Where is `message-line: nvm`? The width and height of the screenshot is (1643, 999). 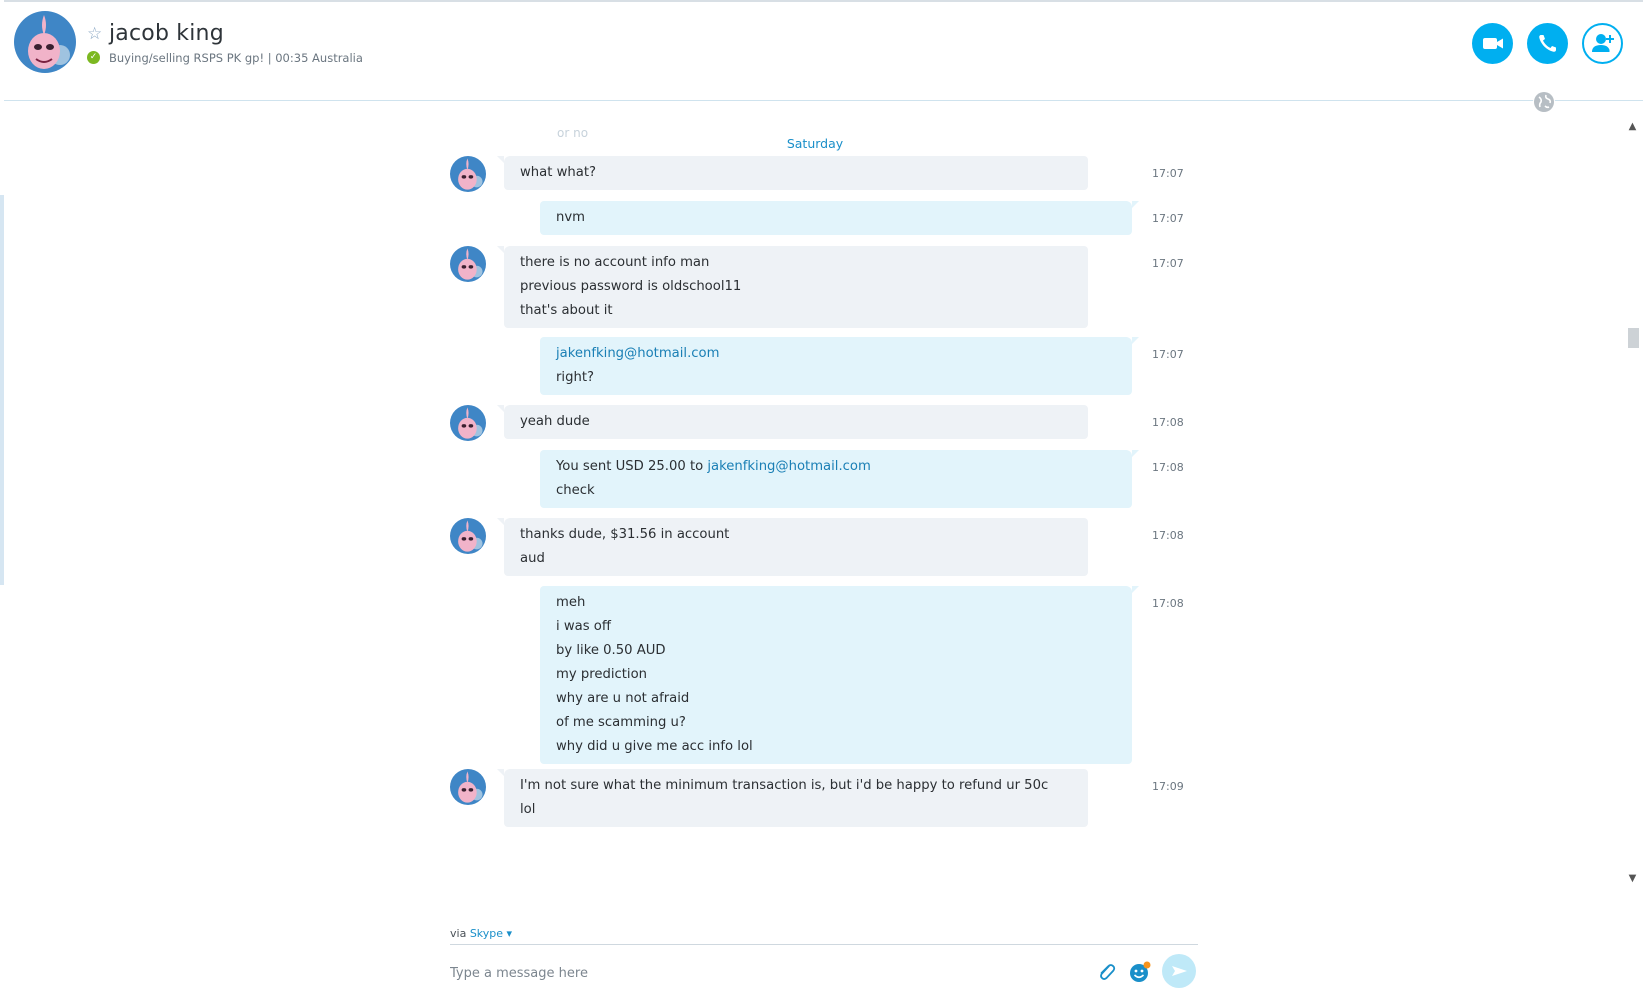
message-line: nvm is located at coordinates (571, 217).